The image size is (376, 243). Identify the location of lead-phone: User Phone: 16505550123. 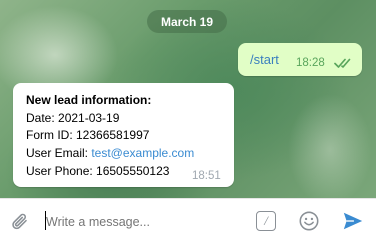
(98, 171).